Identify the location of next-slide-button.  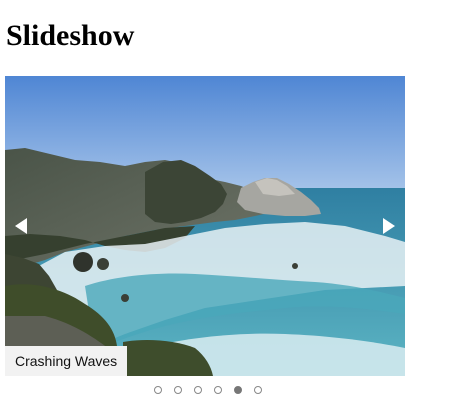
(389, 226).